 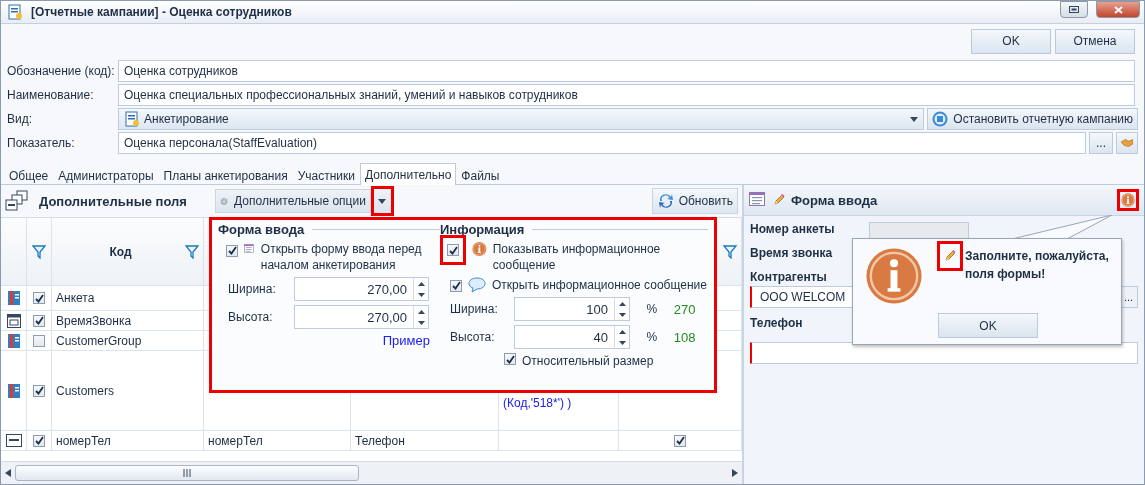 What do you see at coordinates (735, 473) in the screenshot?
I see `scroll-right-icon` at bounding box center [735, 473].